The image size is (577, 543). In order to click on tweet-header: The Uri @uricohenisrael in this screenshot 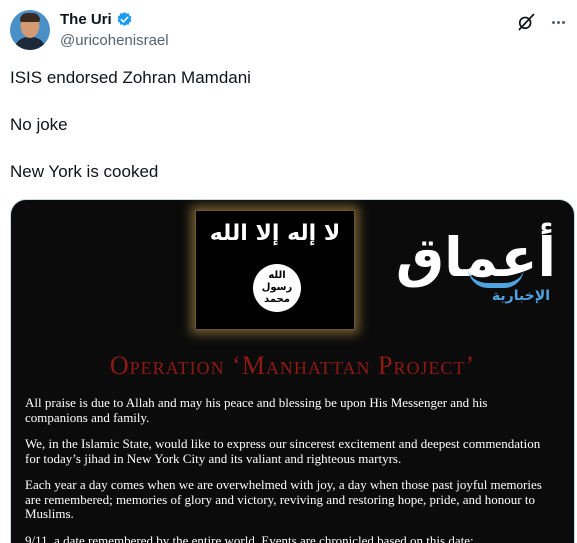, I will do `click(290, 32)`.